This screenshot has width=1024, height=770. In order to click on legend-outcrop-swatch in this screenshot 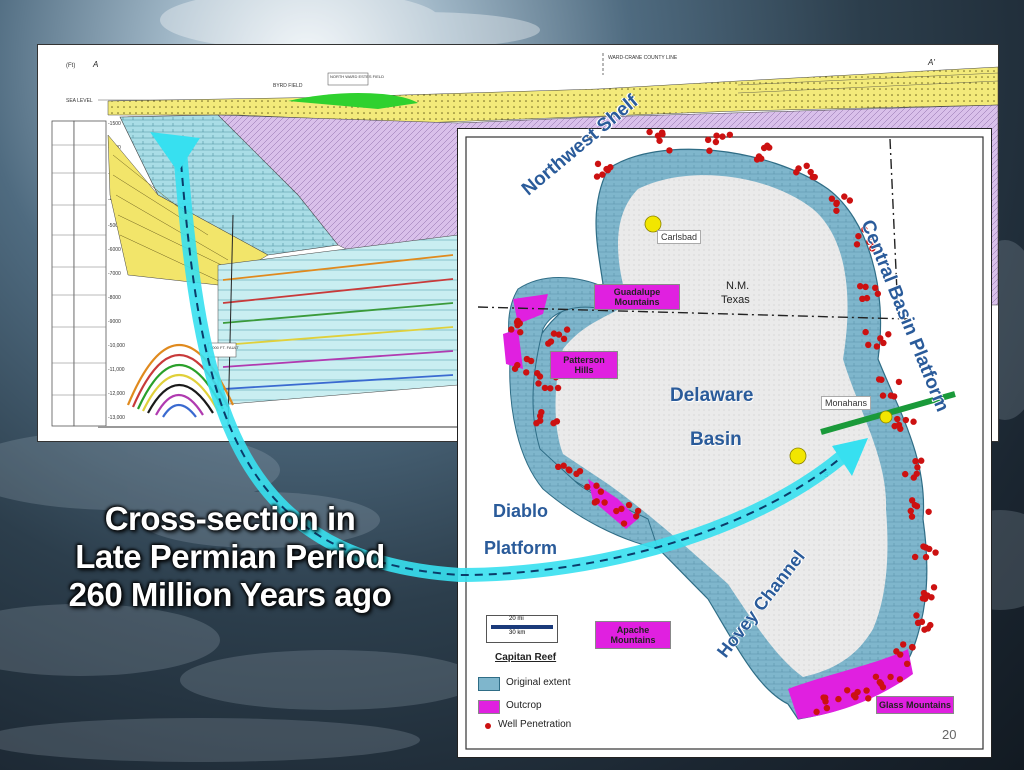, I will do `click(489, 707)`.